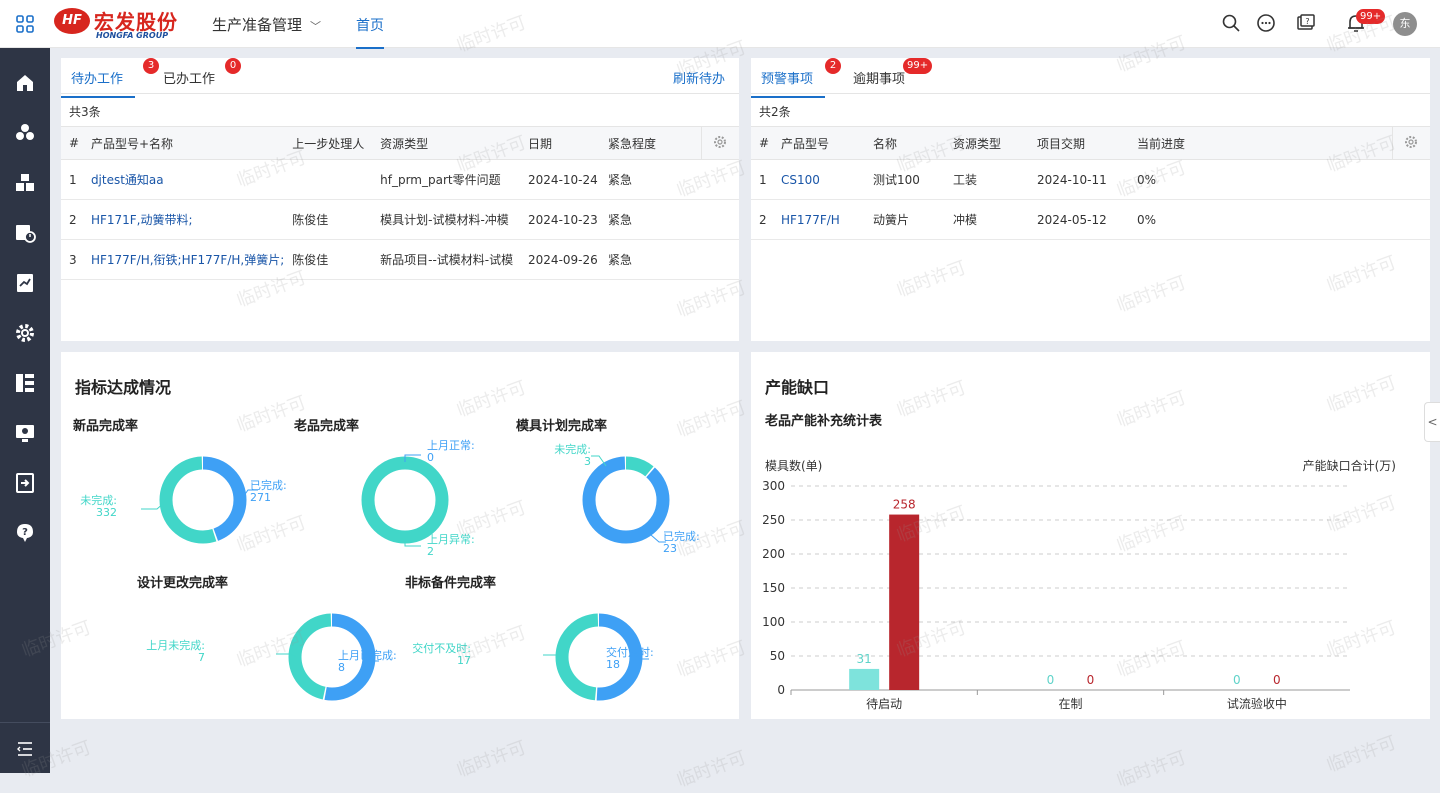  What do you see at coordinates (819, 179) in the screenshot?
I see `cell-product-link: CS100` at bounding box center [819, 179].